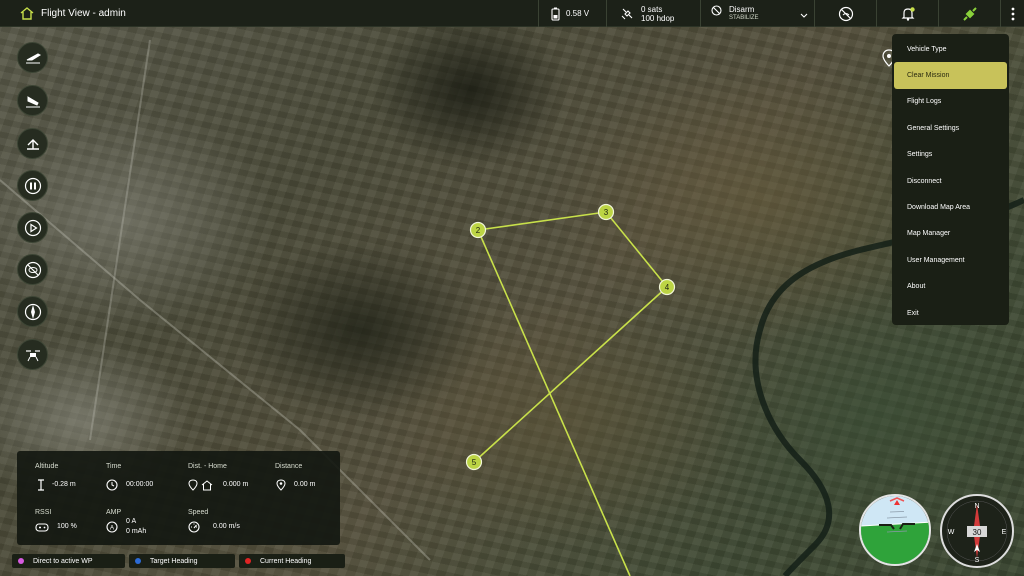 The width and height of the screenshot is (1024, 576). Describe the element at coordinates (570, 393) in the screenshot. I see `mission-path` at that location.